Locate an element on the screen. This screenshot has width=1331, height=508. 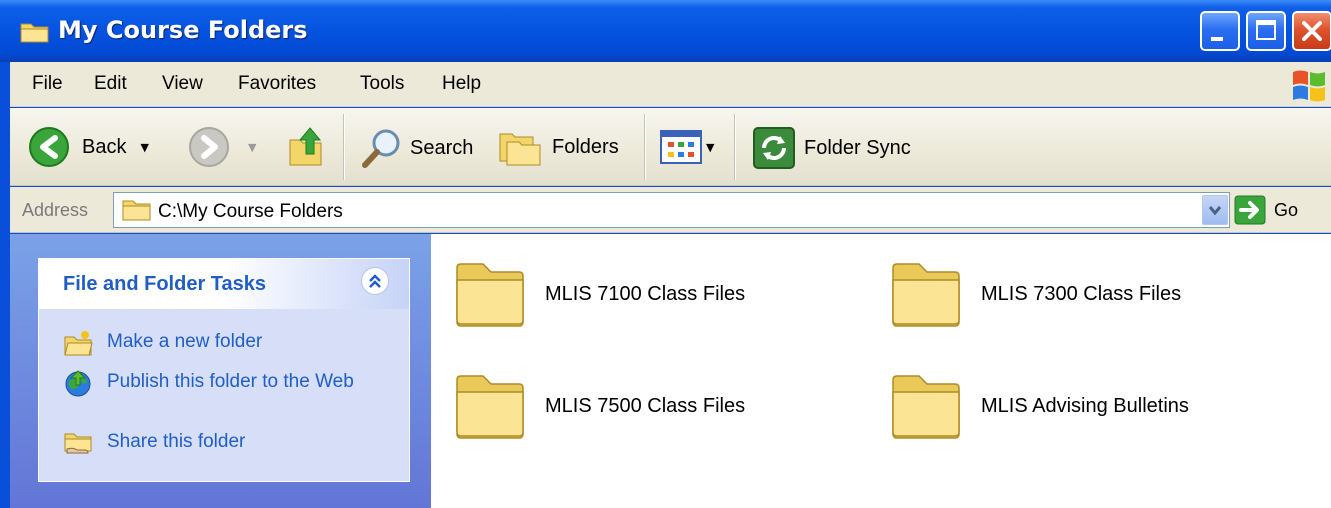
search-label: Search is located at coordinates (442, 147).